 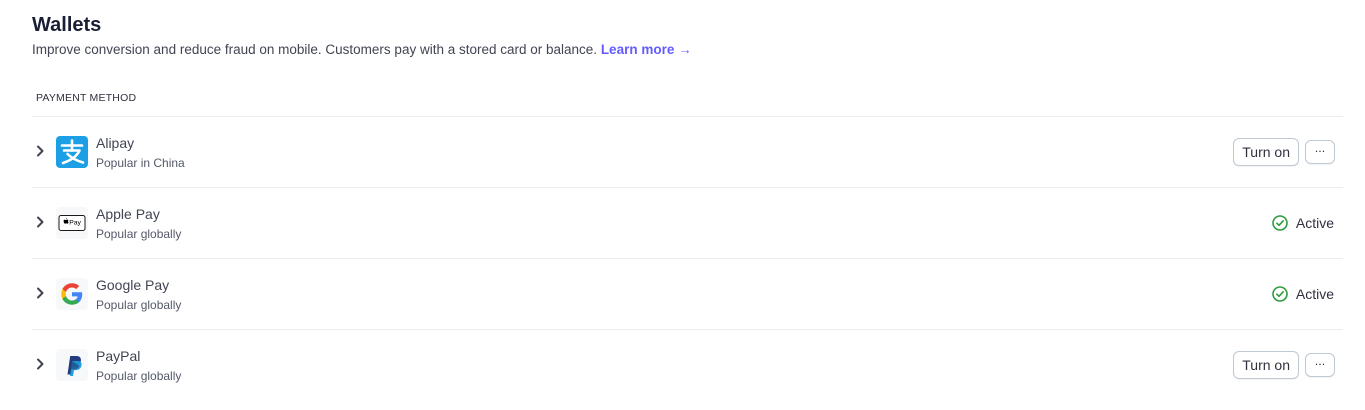 What do you see at coordinates (128, 214) in the screenshot?
I see `payment-method-name: Apple Pay` at bounding box center [128, 214].